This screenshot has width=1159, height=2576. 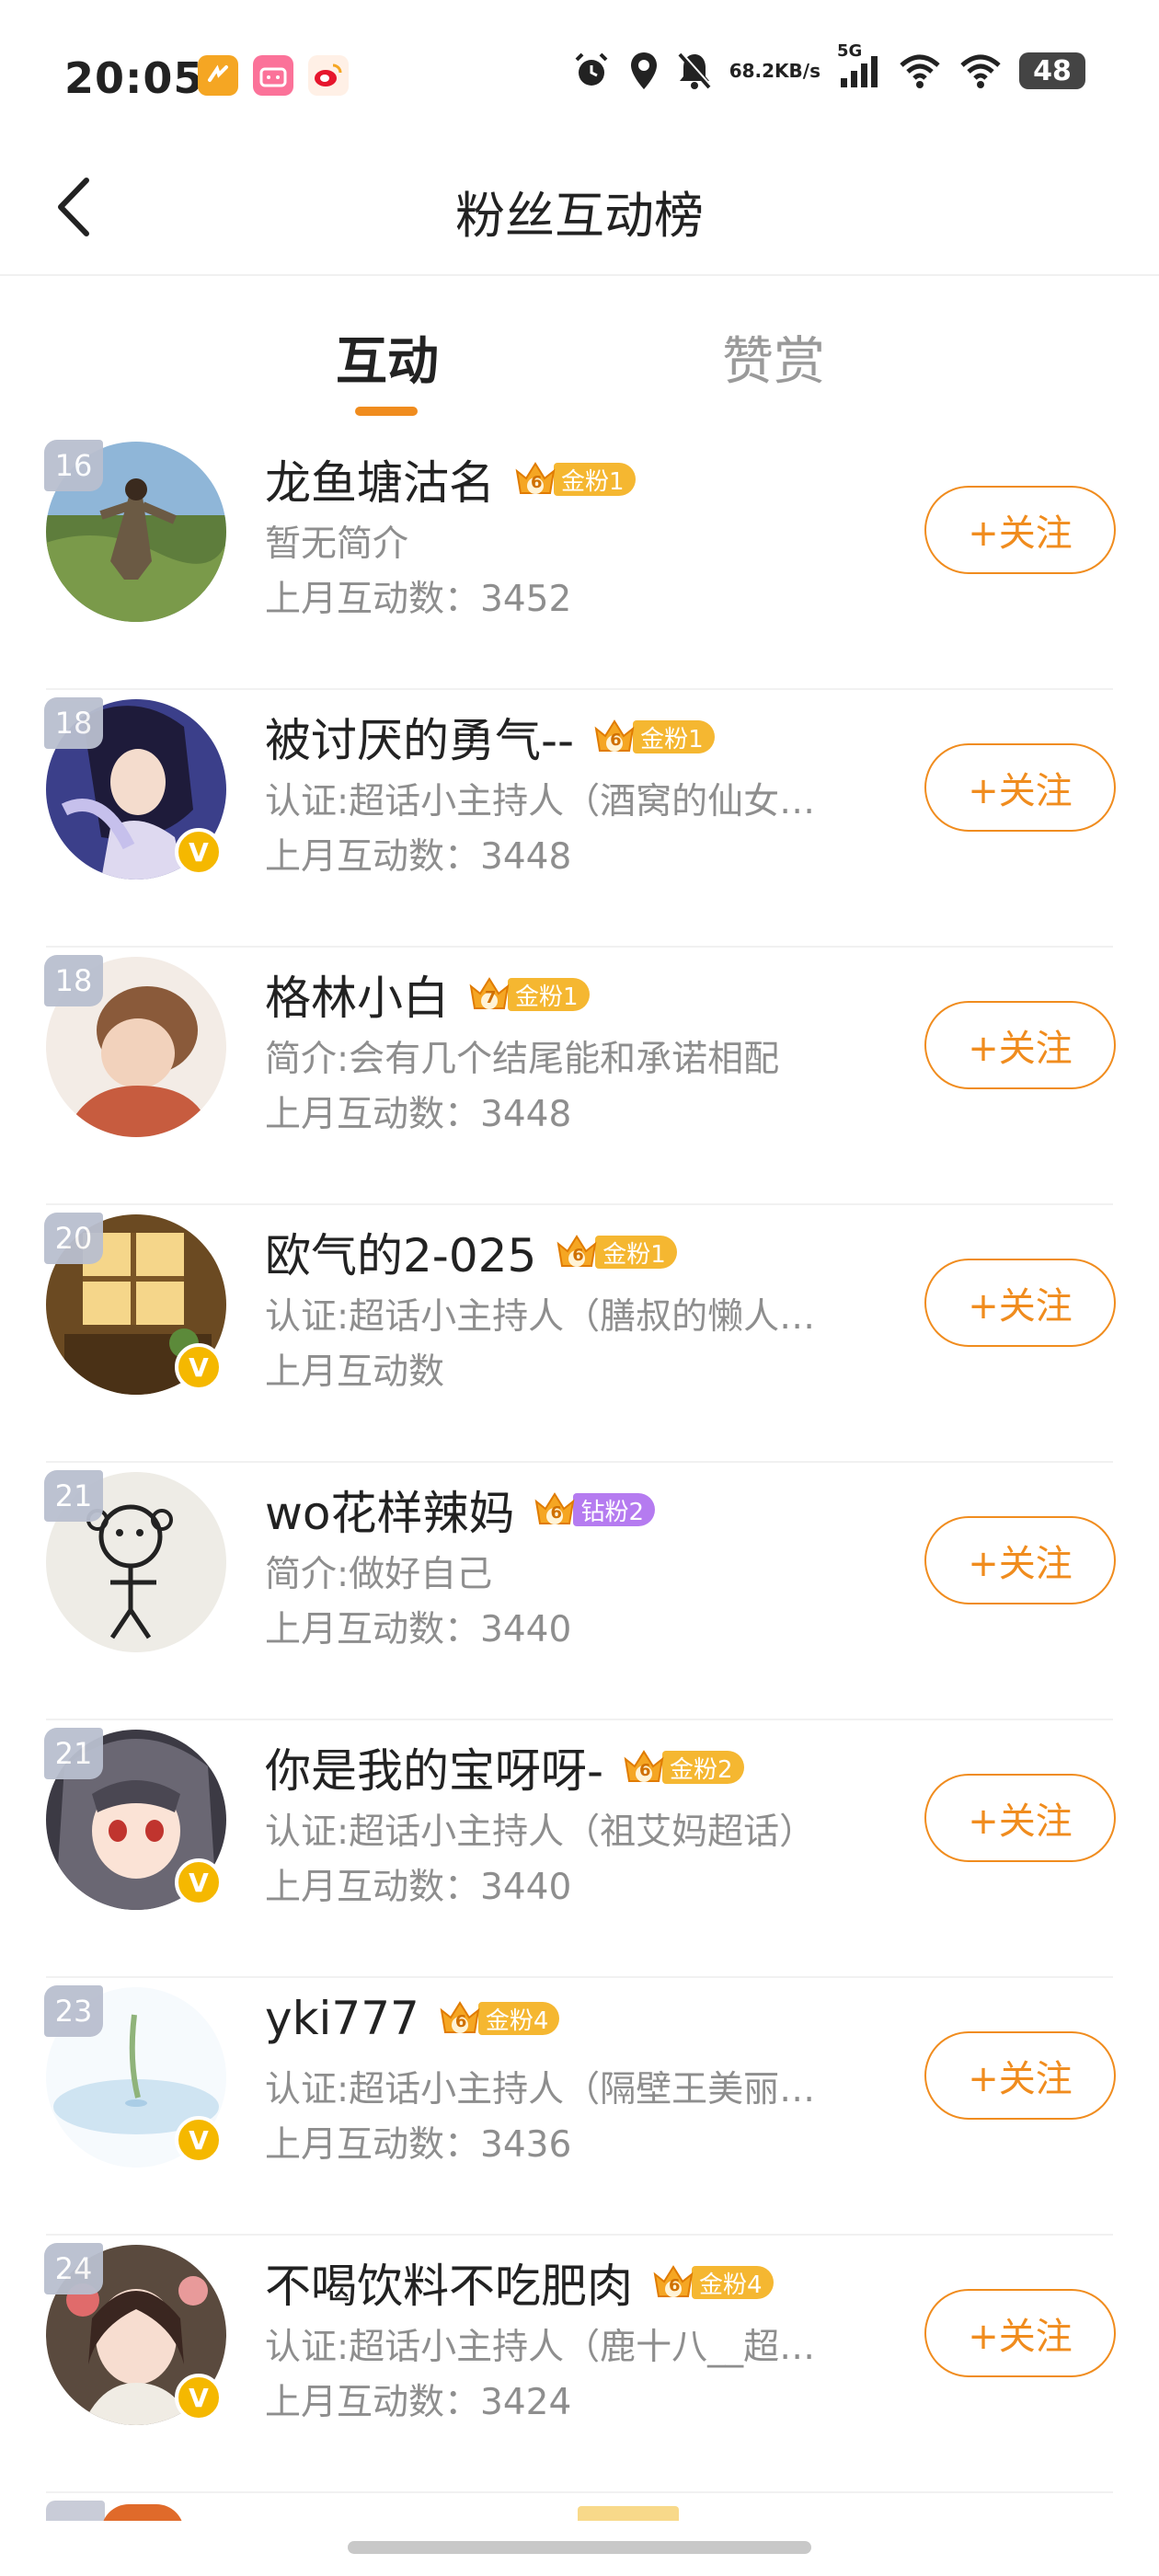 What do you see at coordinates (357, 995) in the screenshot?
I see `user-name: 格林小白` at bounding box center [357, 995].